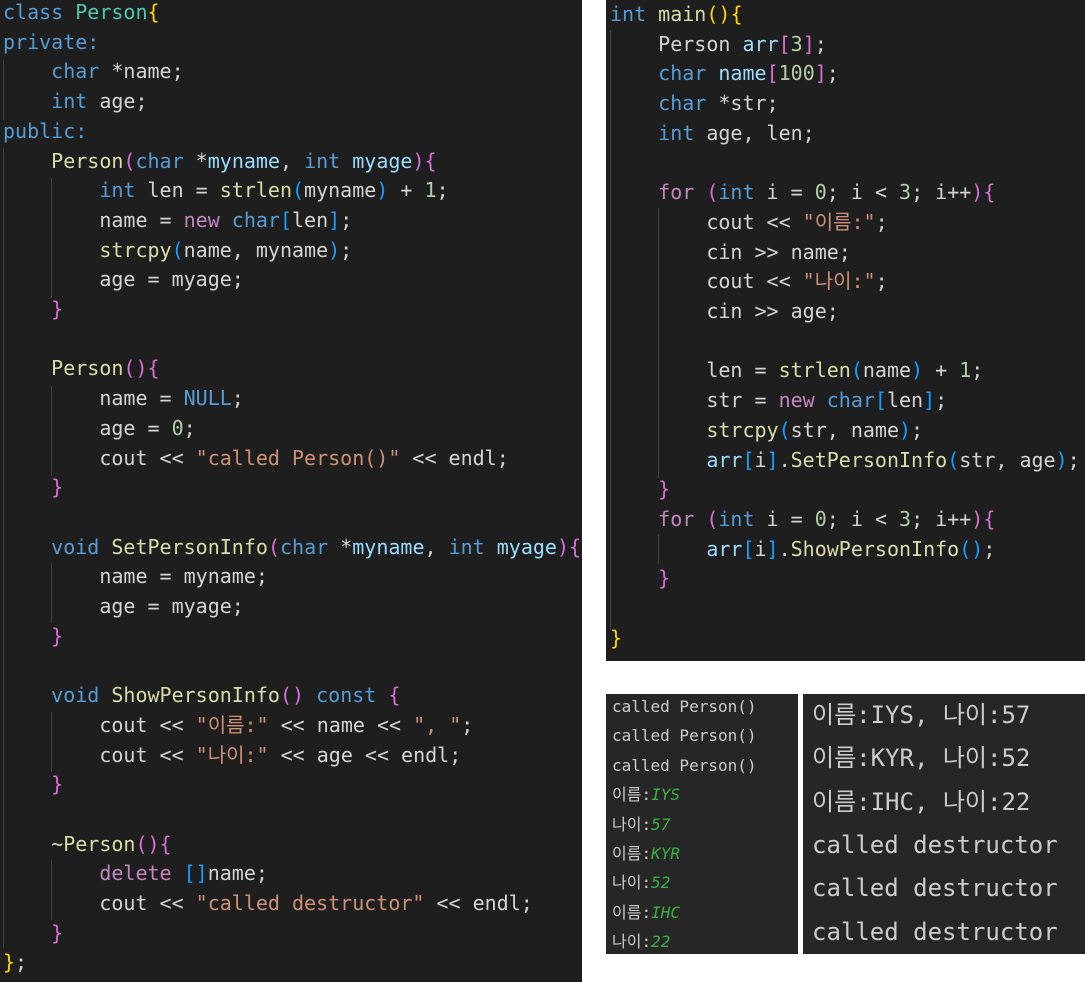  I want to click on token: 이름:KYR, 나이:52, so click(921, 758).